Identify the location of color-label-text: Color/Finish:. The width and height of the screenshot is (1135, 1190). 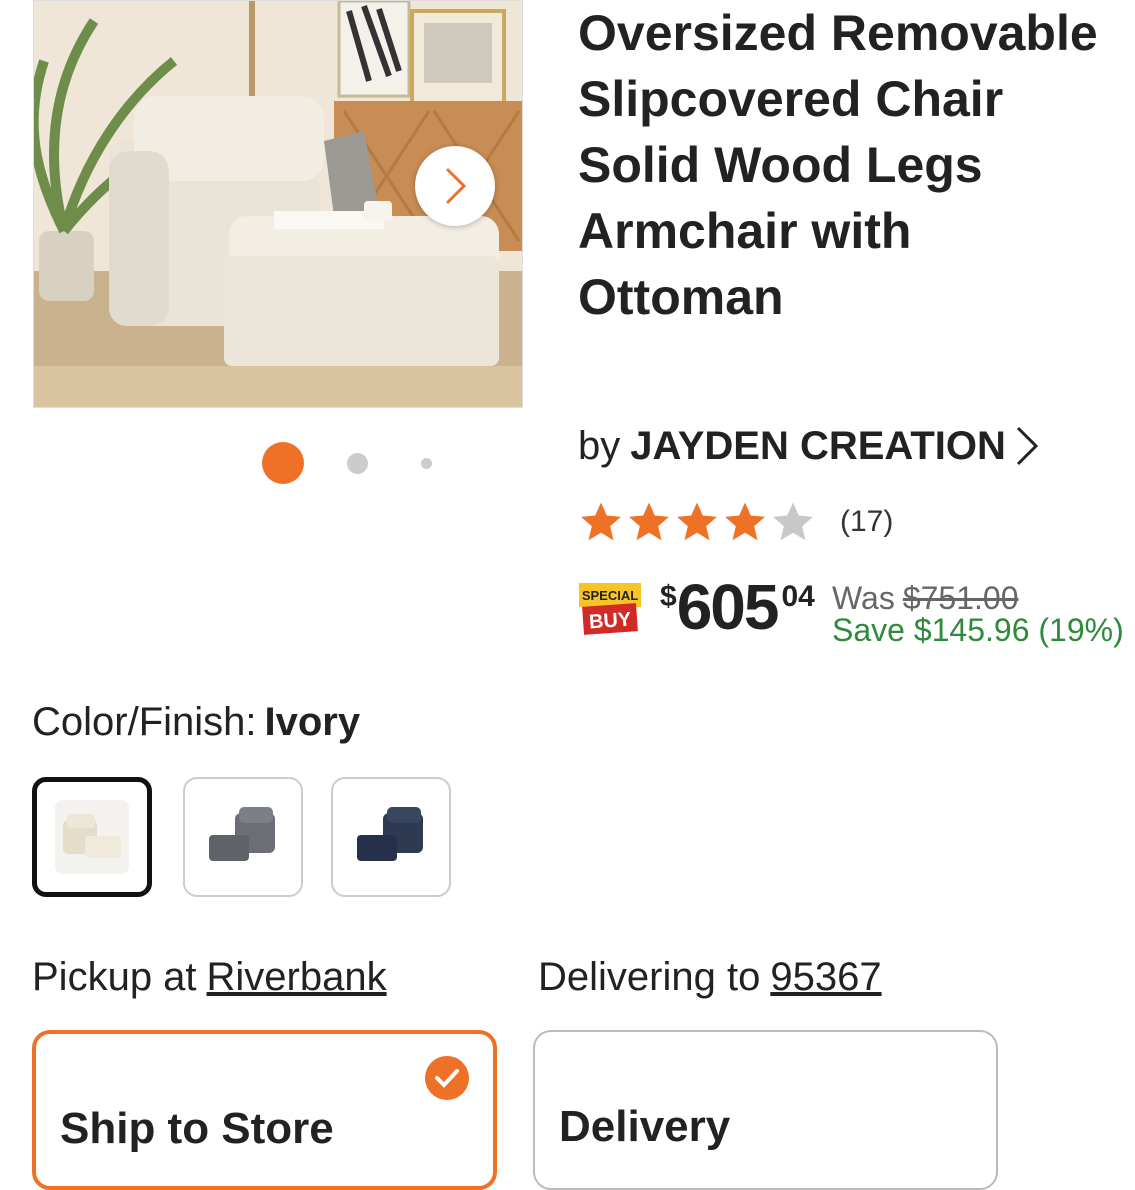
(144, 722).